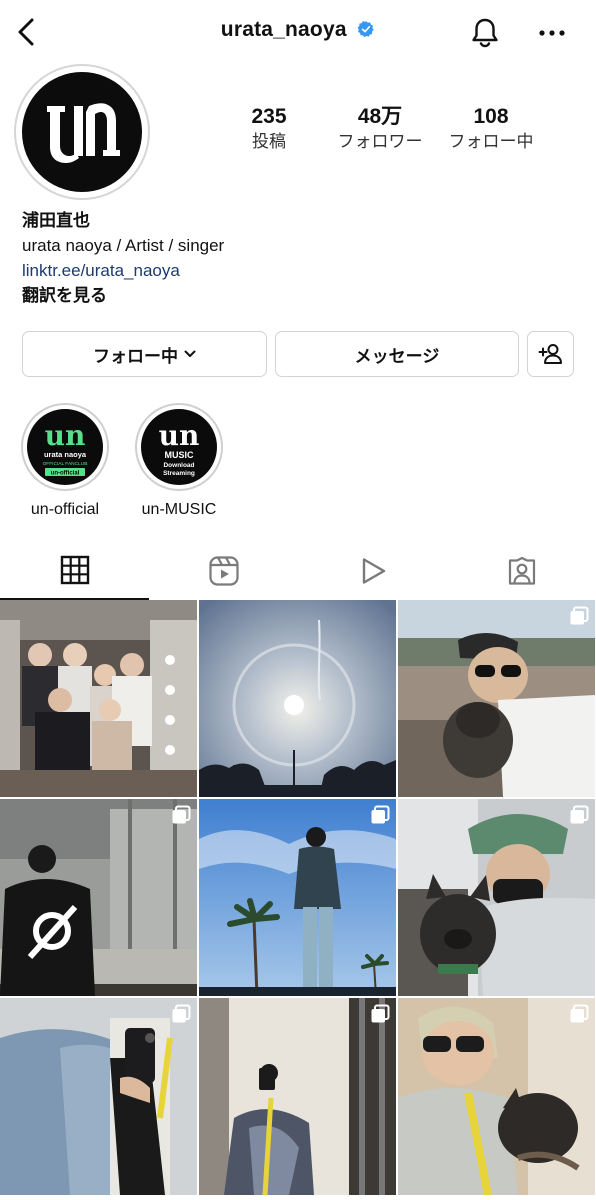 The height and width of the screenshot is (1200, 596). I want to click on tab-reels, so click(223, 571).